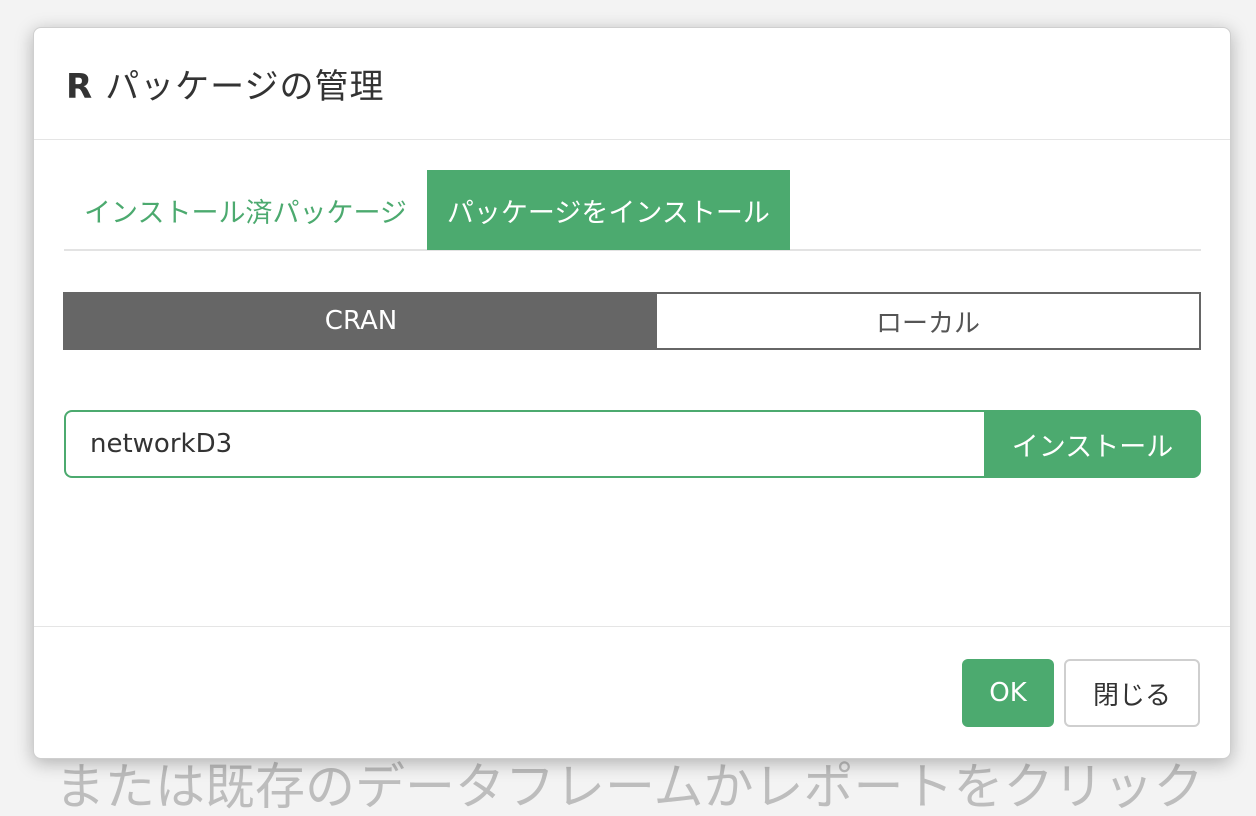 Image resolution: width=1256 pixels, height=816 pixels. I want to click on tab-install-package: パッケージをインストール, so click(608, 210).